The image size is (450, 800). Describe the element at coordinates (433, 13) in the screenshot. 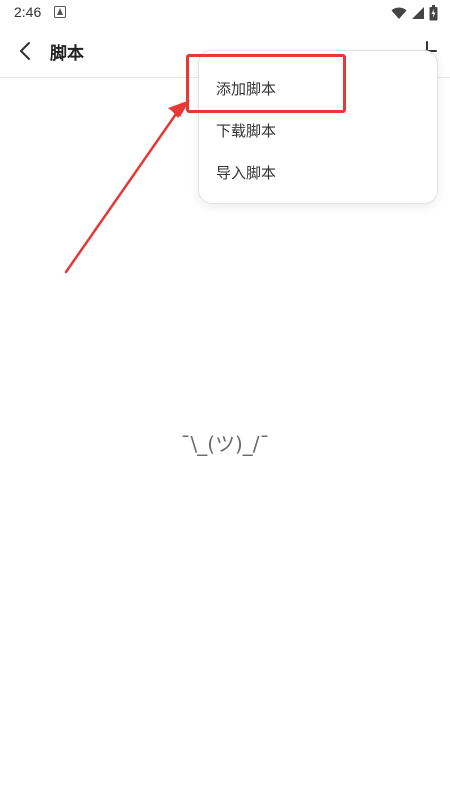

I see `battery-icon` at that location.